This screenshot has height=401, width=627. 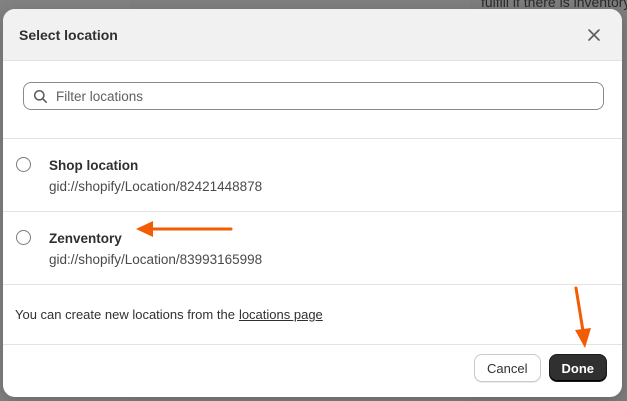 I want to click on modal-actions: Cancel Done, so click(x=540, y=368).